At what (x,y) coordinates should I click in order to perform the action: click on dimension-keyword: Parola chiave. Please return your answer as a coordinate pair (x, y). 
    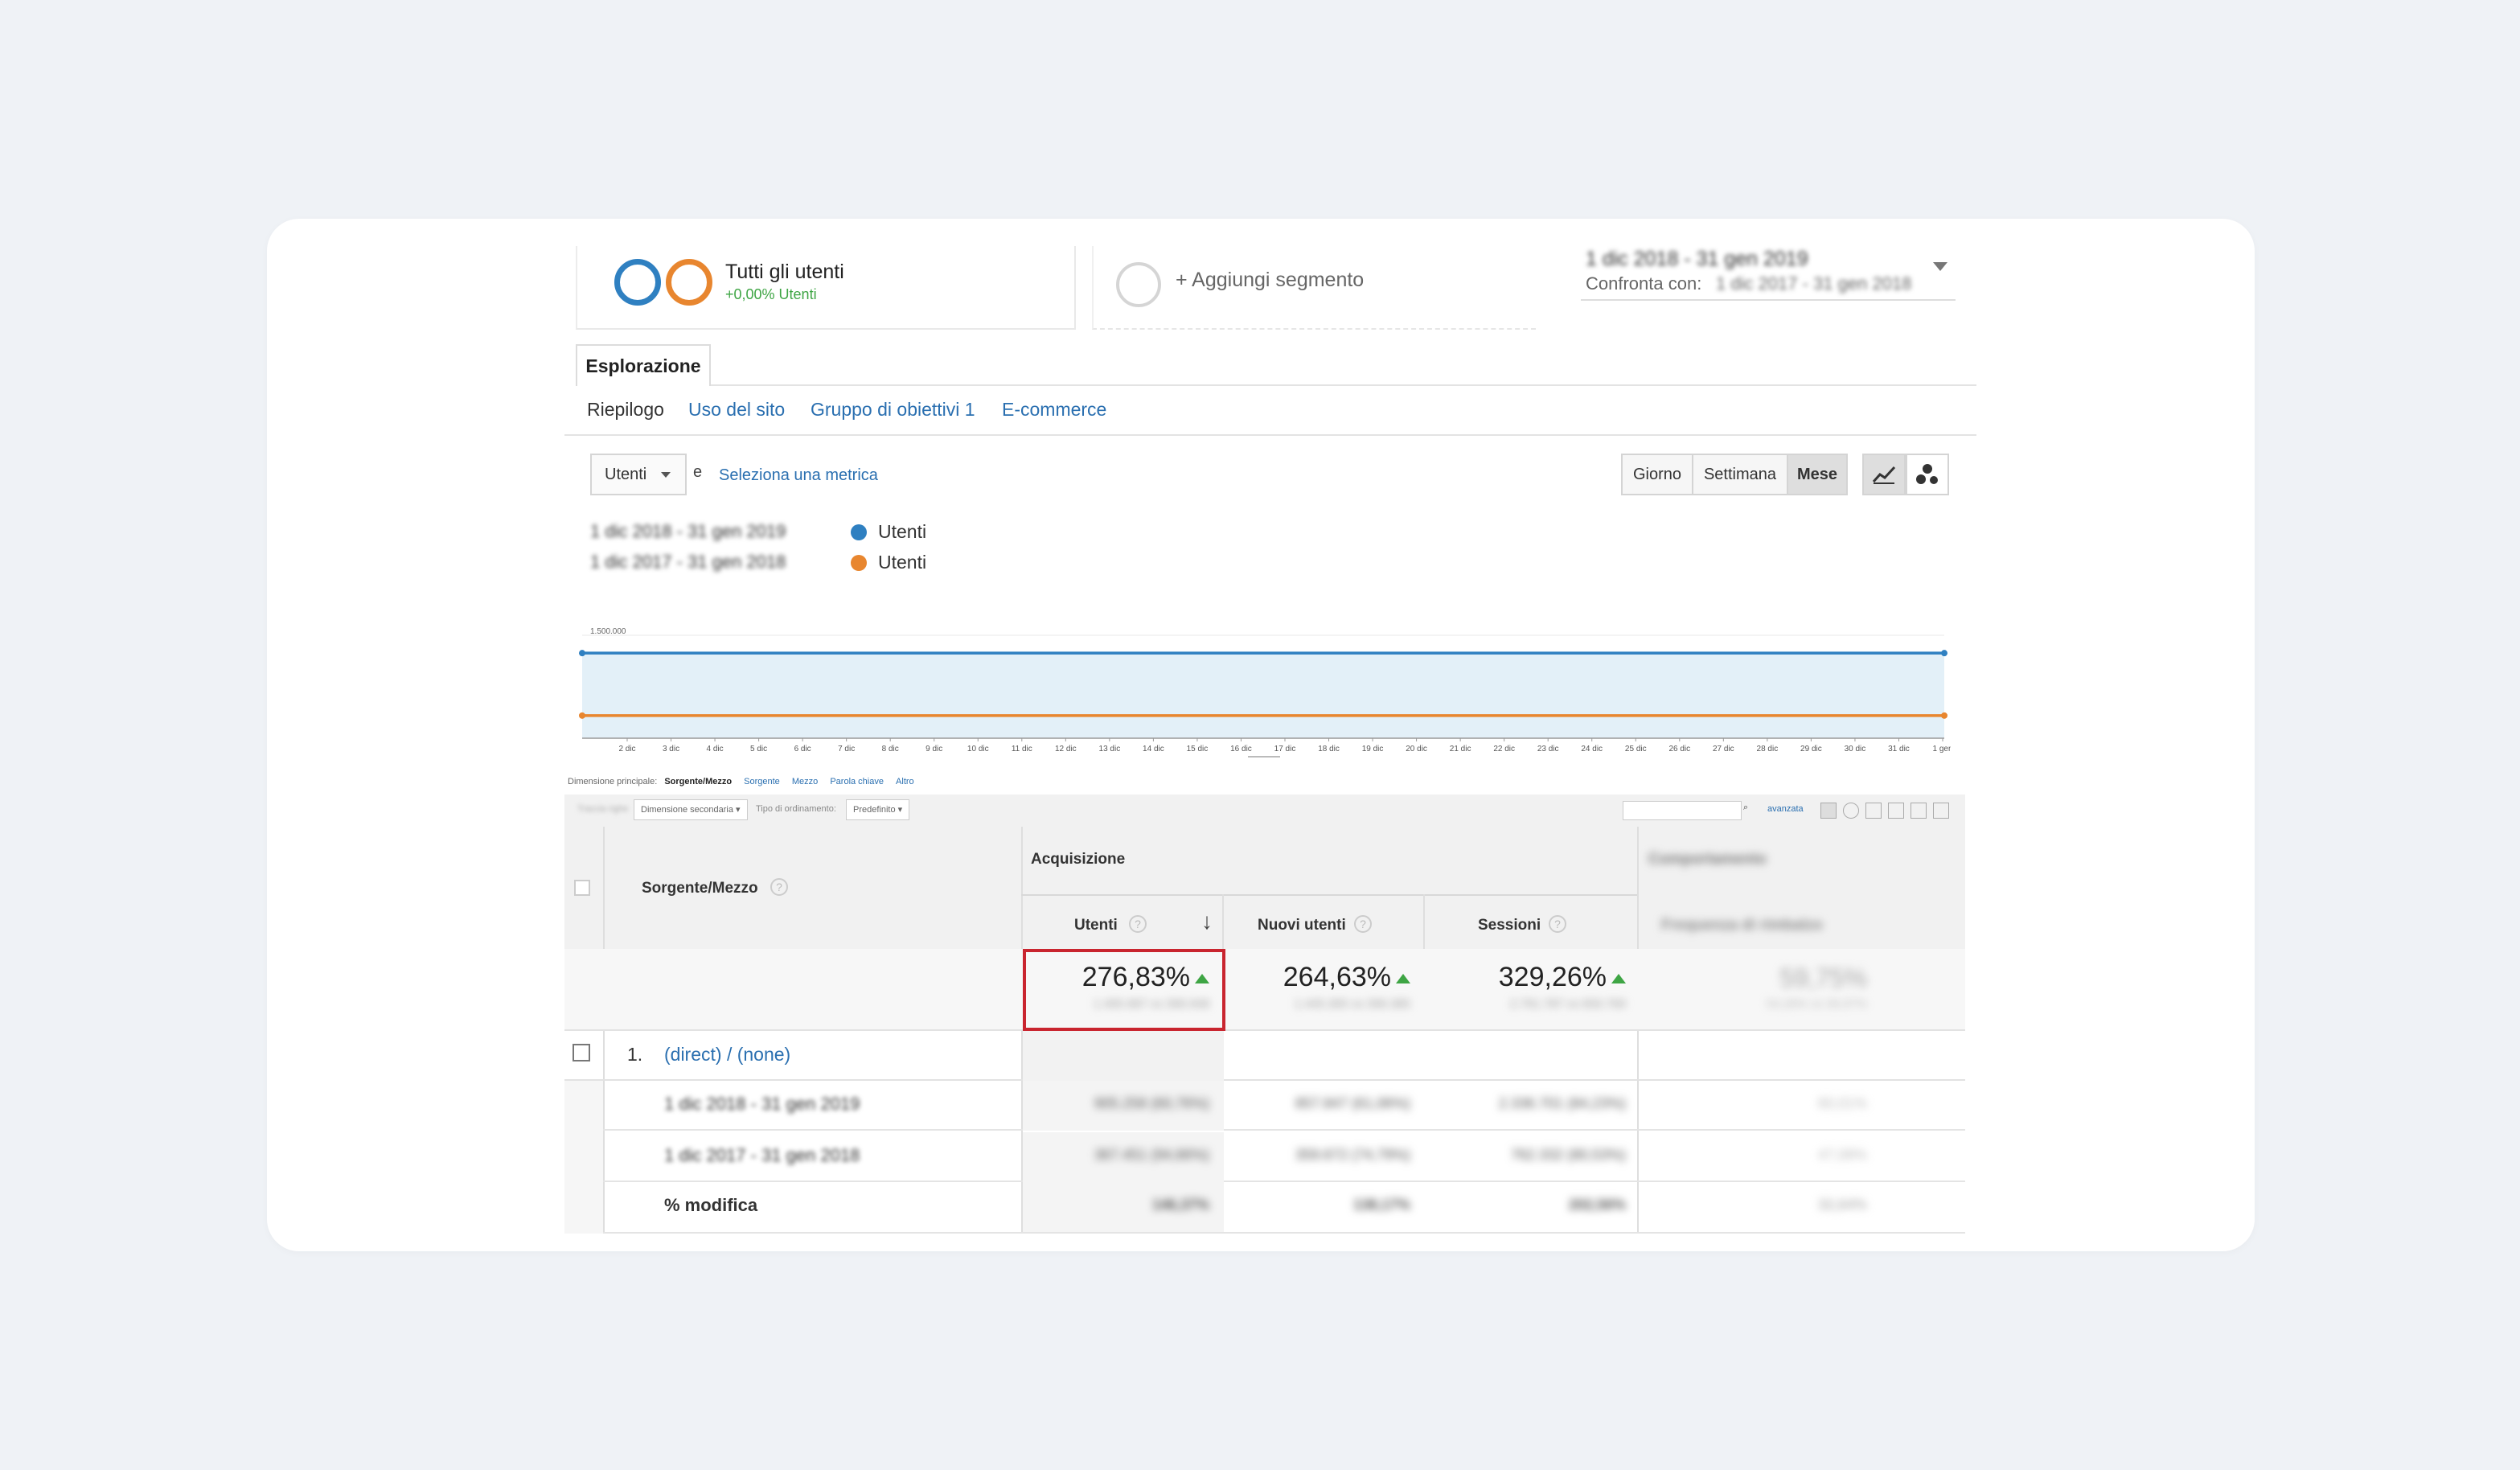
    Looking at the image, I should click on (857, 781).